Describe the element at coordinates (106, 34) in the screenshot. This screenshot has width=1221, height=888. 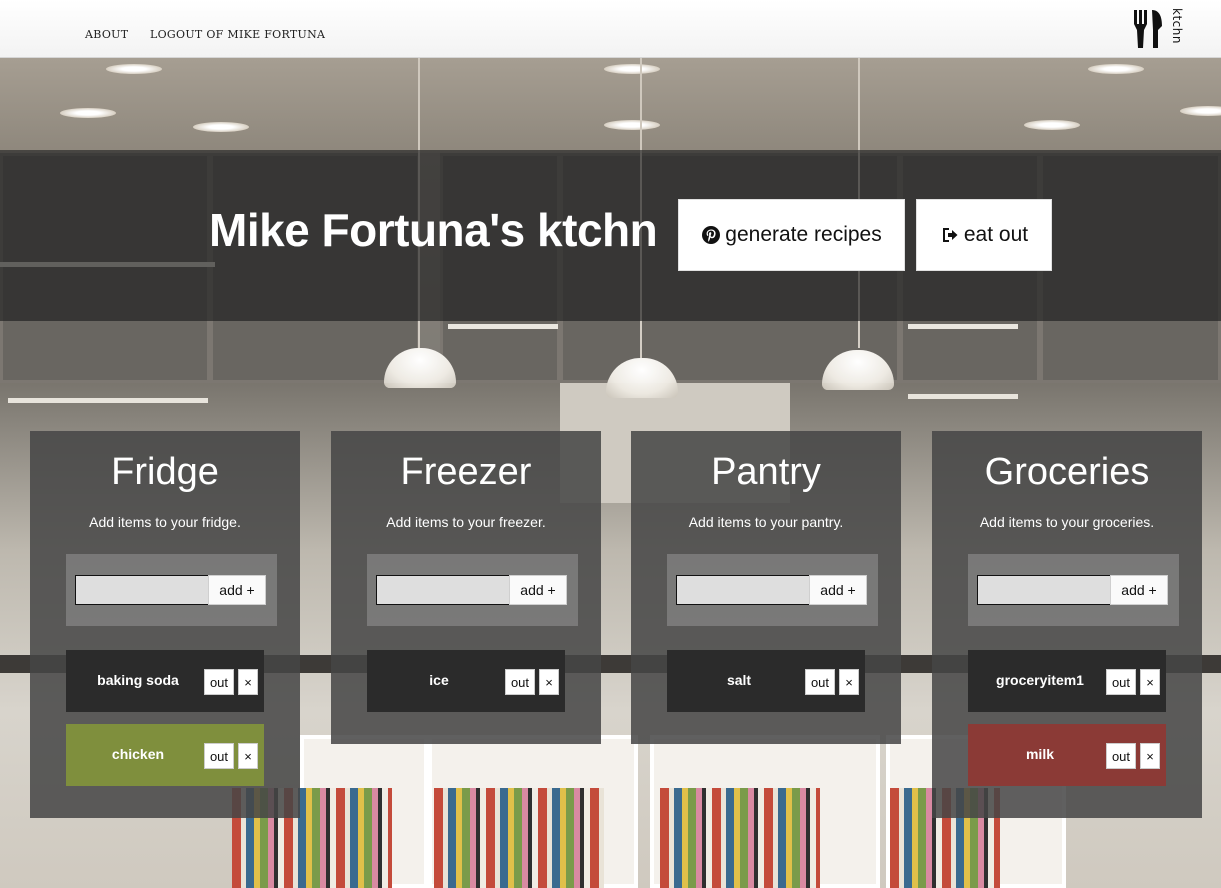
I see `nav-about-link: ABOUT` at that location.